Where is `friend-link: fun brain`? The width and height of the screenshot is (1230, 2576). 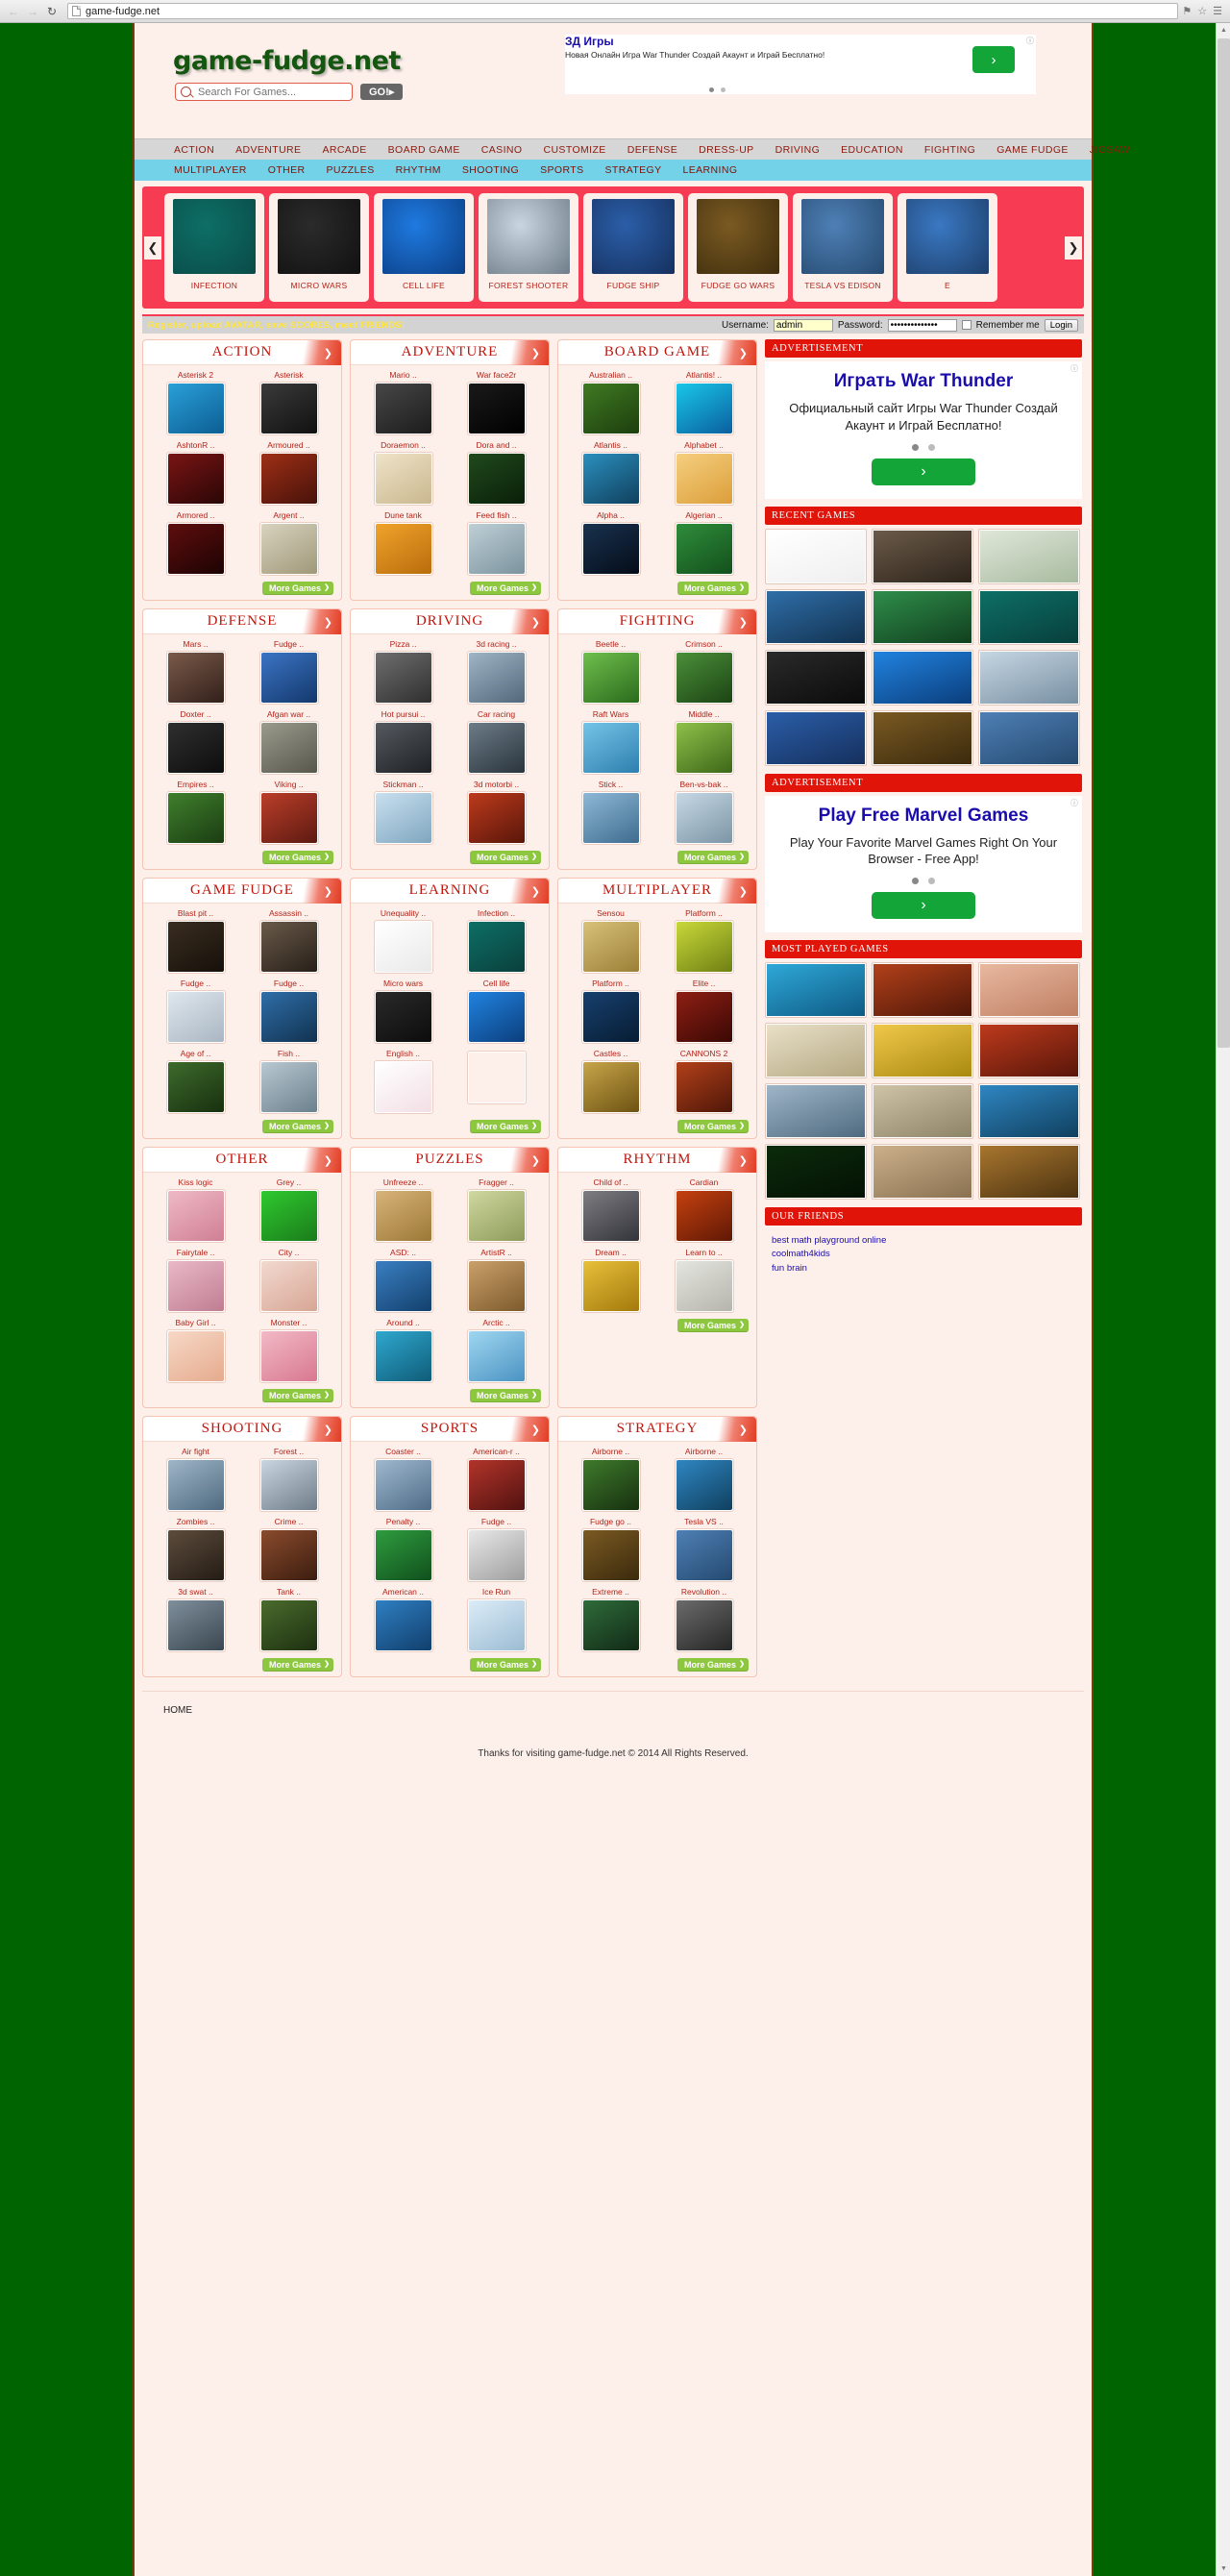 friend-link: fun brain is located at coordinates (924, 1269).